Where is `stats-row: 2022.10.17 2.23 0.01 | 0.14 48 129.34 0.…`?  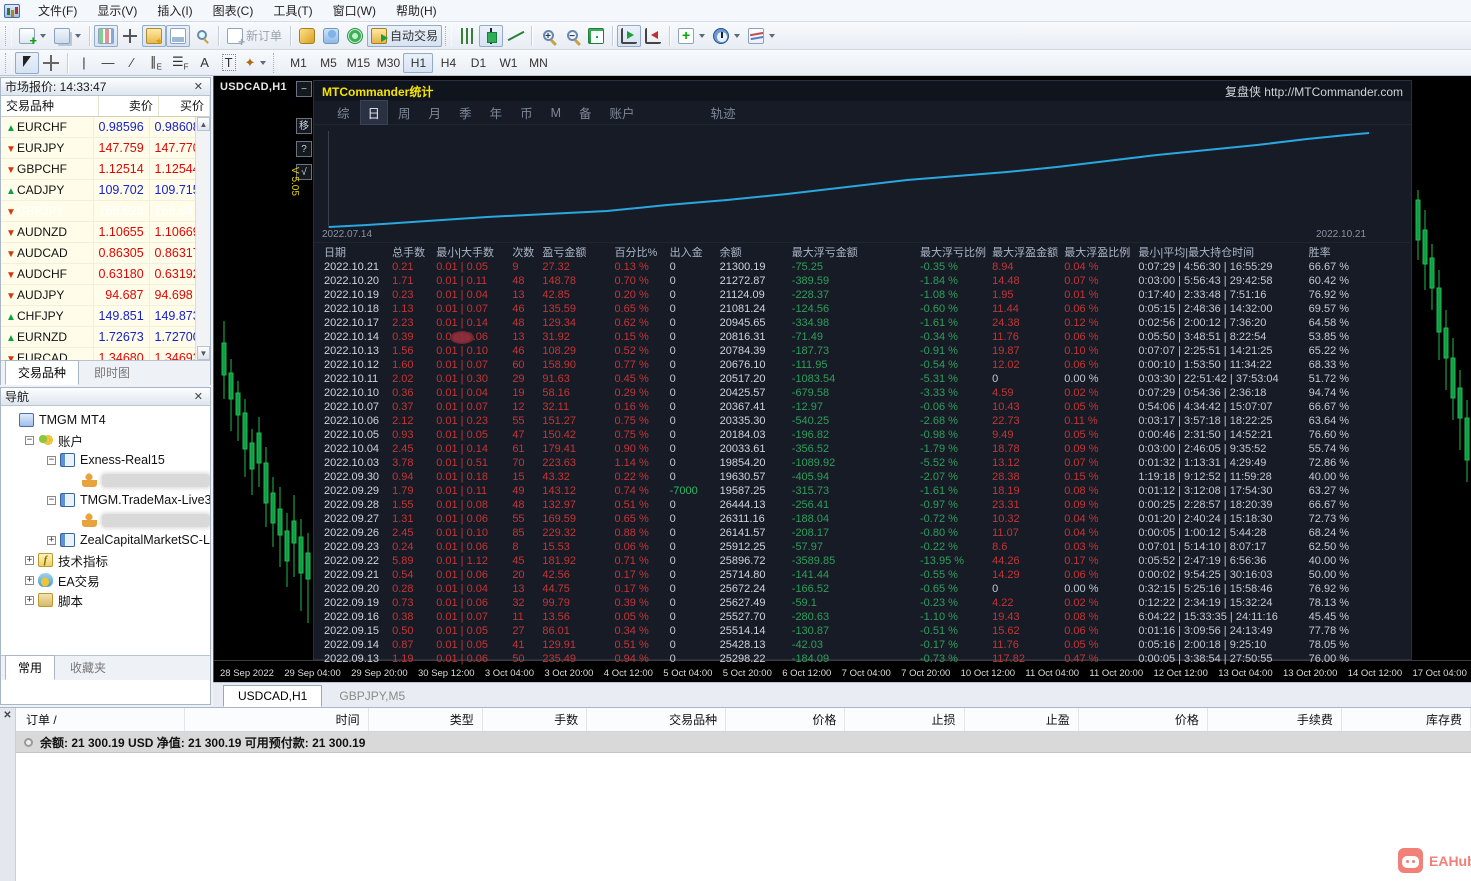 stats-row: 2022.10.17 2.23 0.01 | 0.14 48 129.34 0.… is located at coordinates (870, 323).